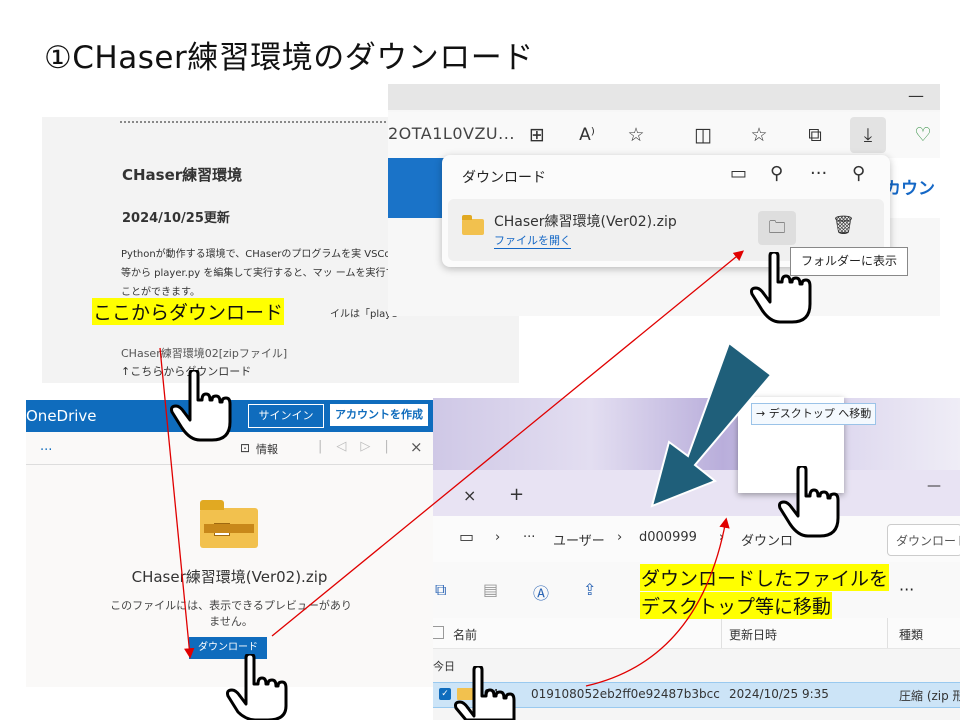 The height and width of the screenshot is (720, 960). I want to click on big-arrow, so click(711, 424).